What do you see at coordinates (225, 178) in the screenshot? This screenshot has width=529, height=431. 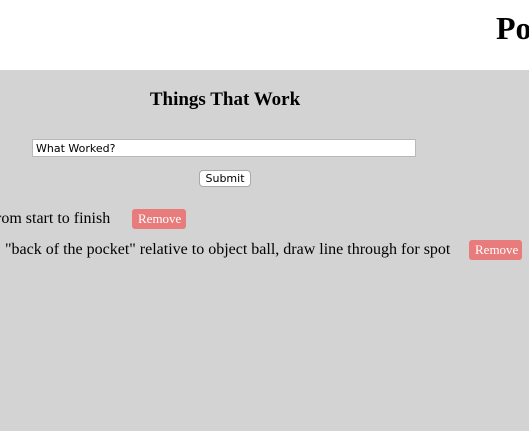 I see `submit-button: Submit` at bounding box center [225, 178].